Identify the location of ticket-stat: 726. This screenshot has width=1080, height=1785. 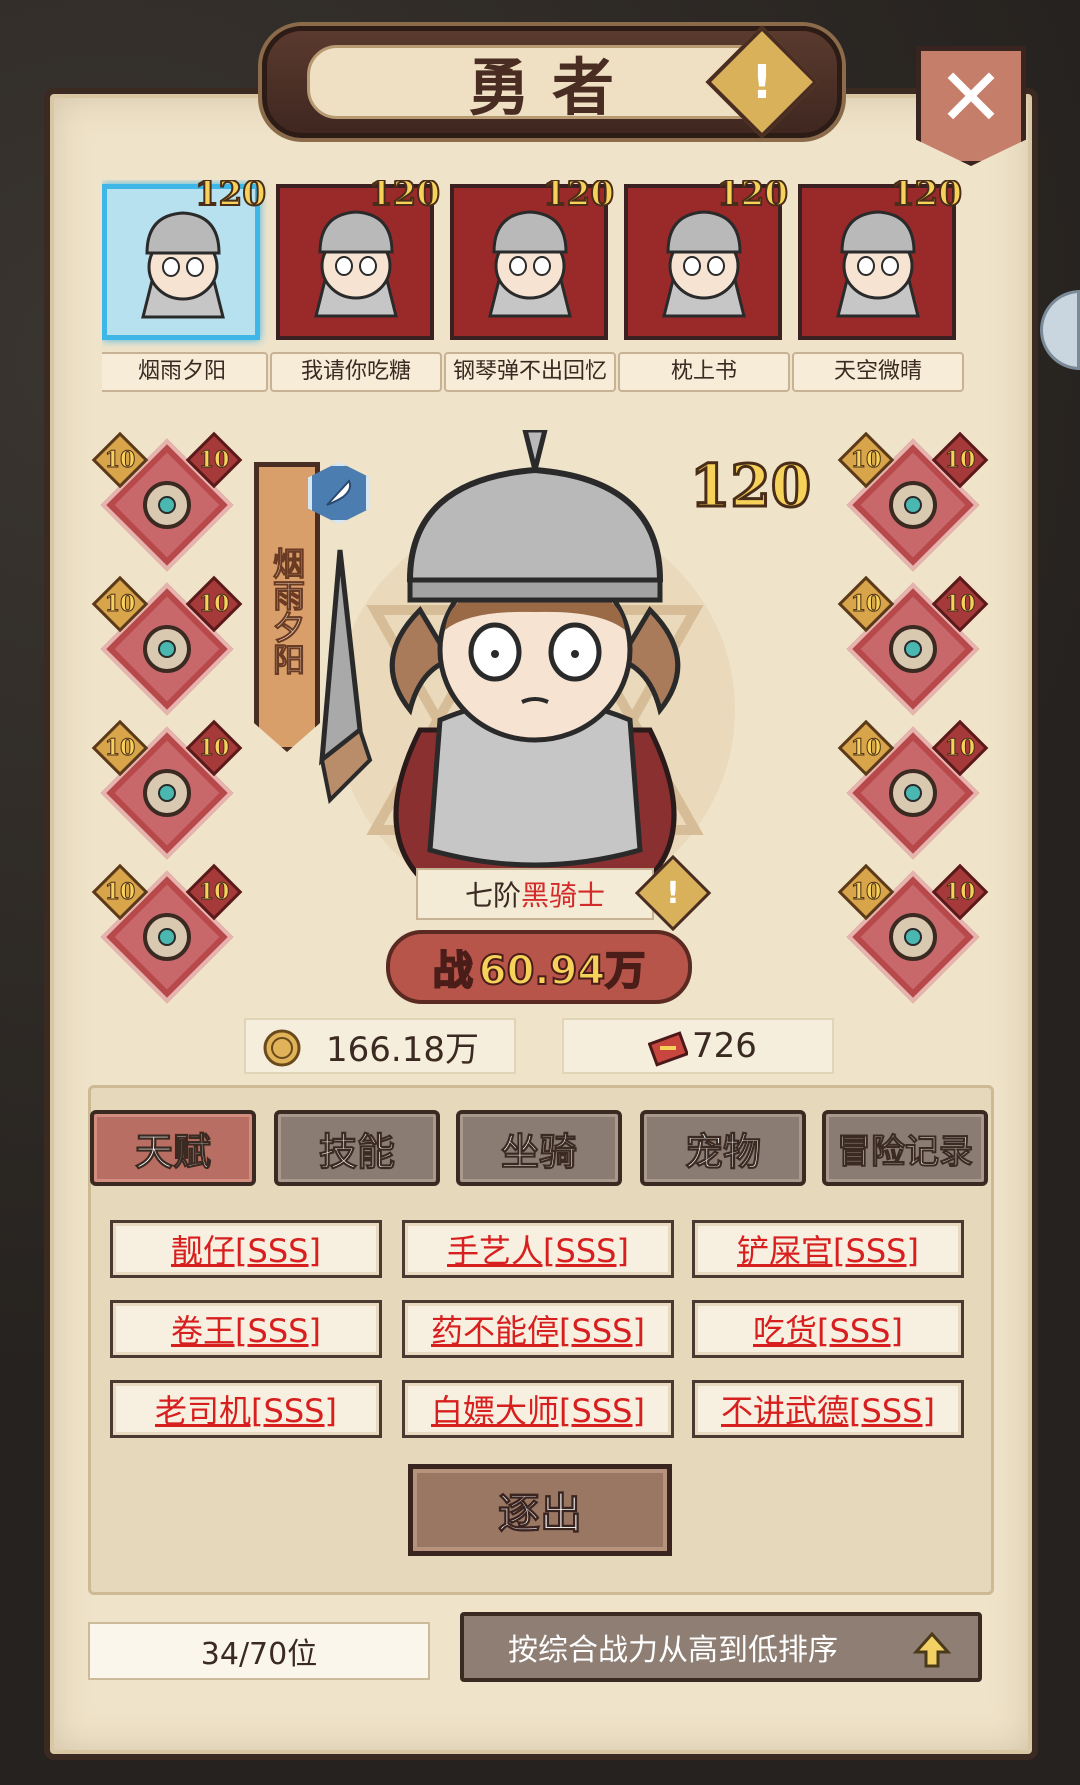
(698, 1046).